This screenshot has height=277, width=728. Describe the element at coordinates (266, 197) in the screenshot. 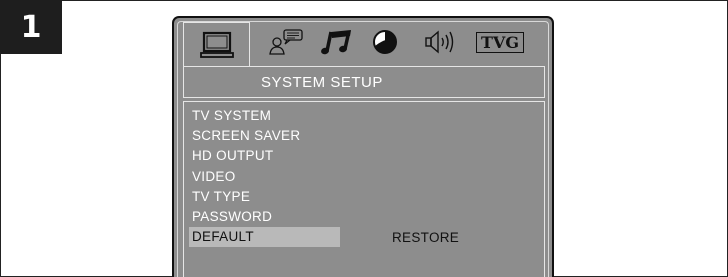

I see `menu-item-tv-type: TV TYPE` at that location.